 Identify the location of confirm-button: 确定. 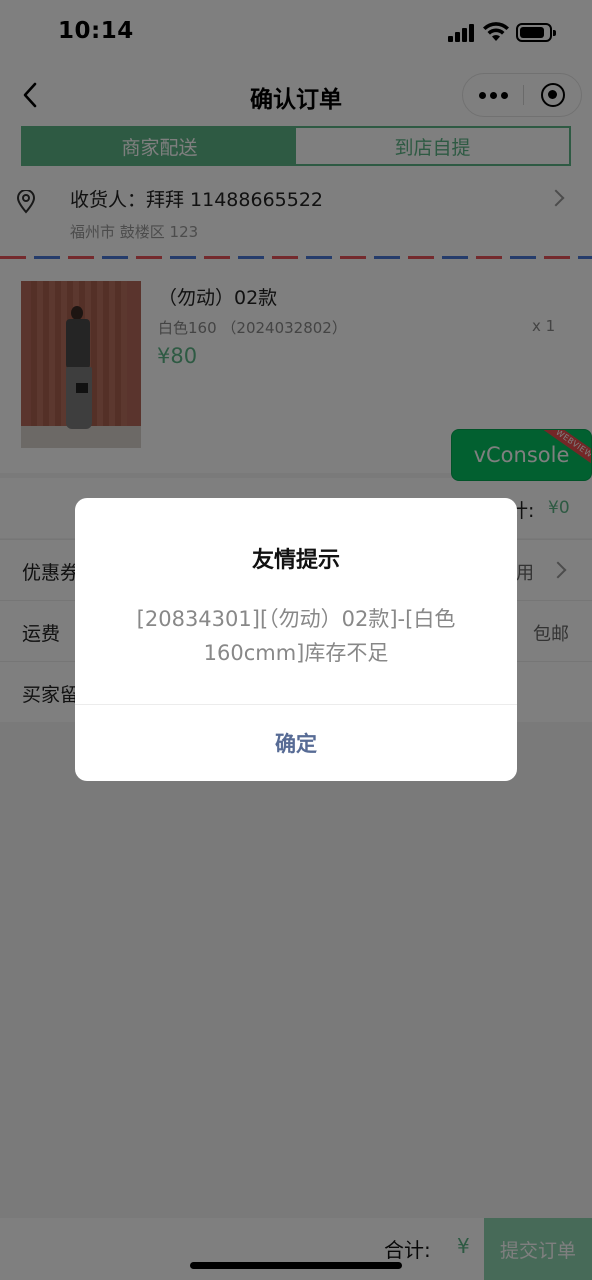
(296, 743).